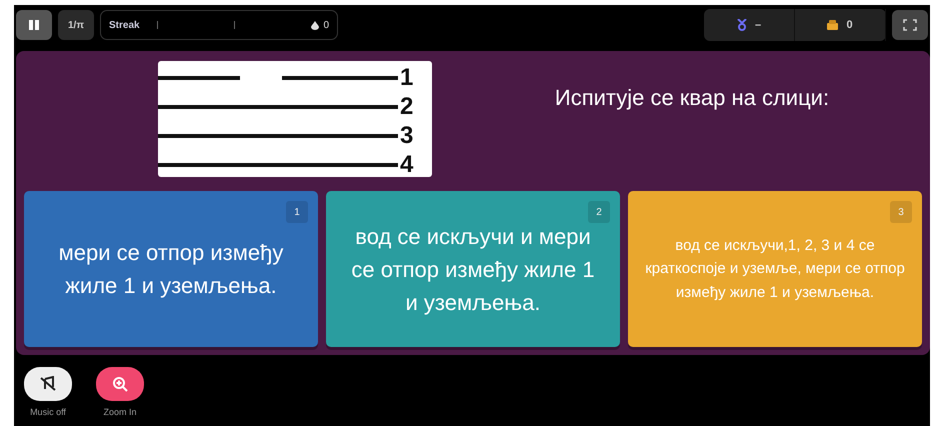  I want to click on drop-icon, so click(315, 25).